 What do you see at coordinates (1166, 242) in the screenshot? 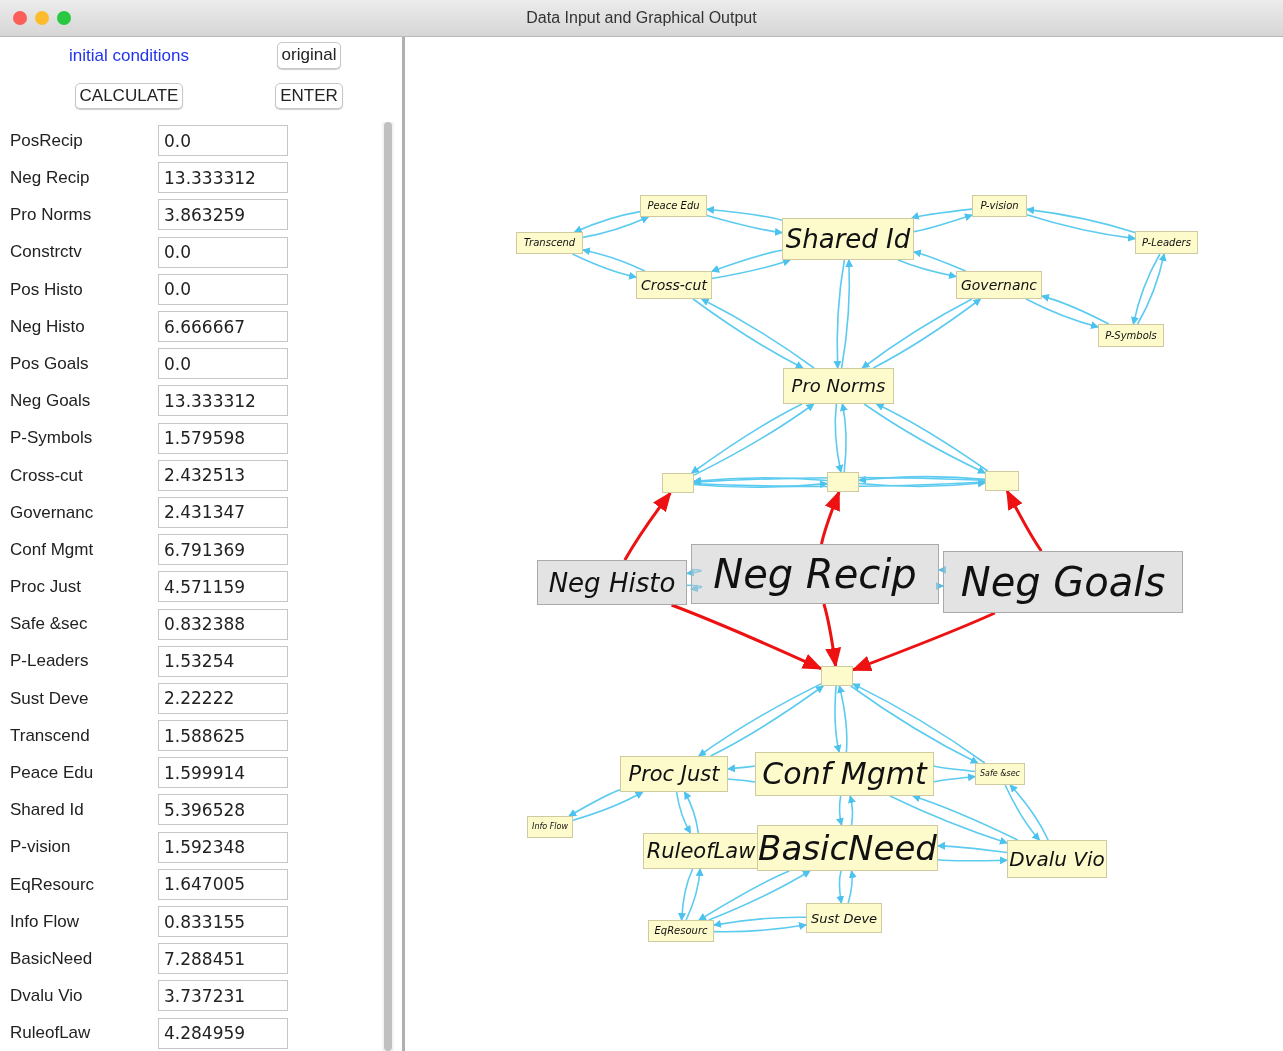
I see `graph-node: P-Leaders` at bounding box center [1166, 242].